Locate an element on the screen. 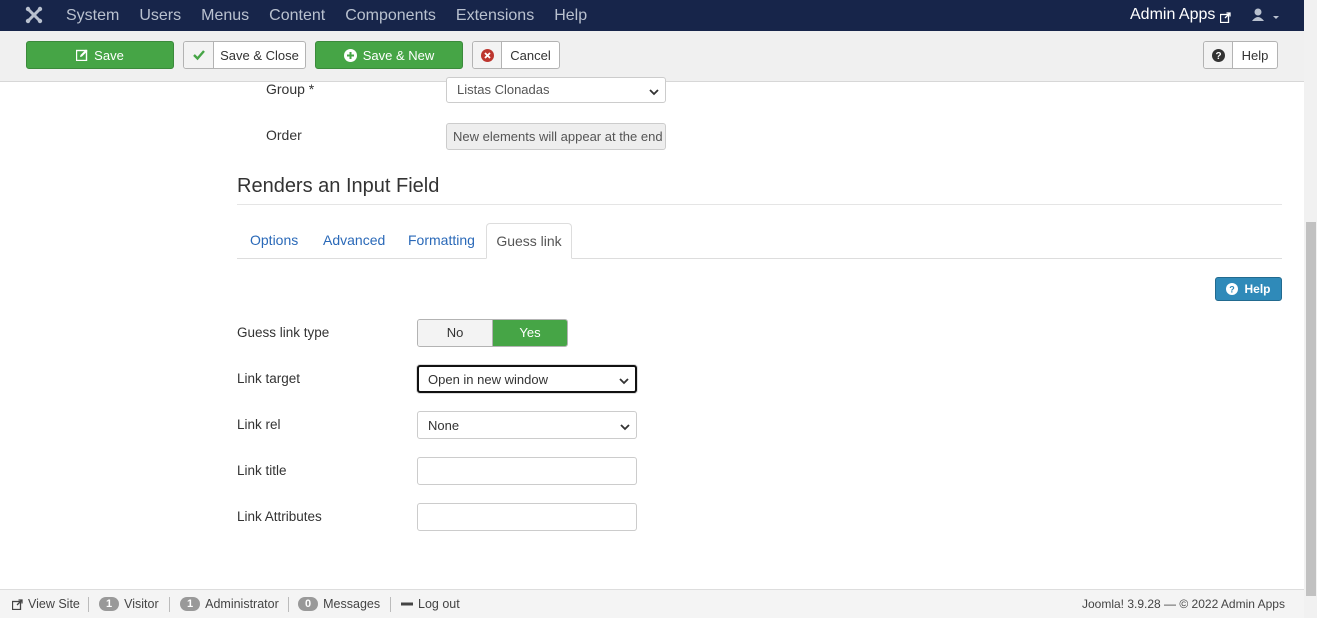 The height and width of the screenshot is (618, 1317). save-new-label: Save & New is located at coordinates (398, 55).